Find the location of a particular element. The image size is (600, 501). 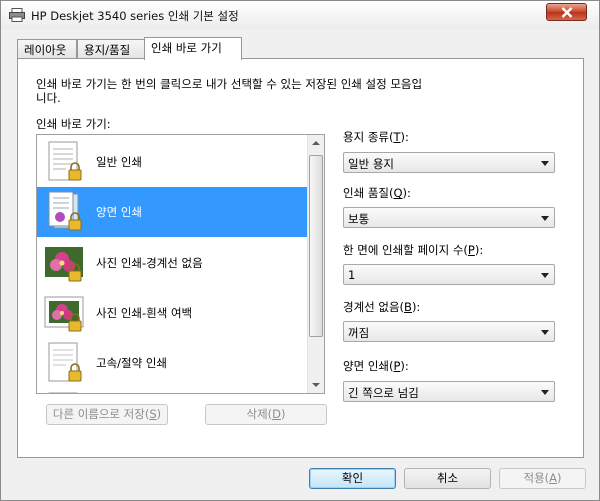

apply-button: 적용(A) is located at coordinates (542, 478).